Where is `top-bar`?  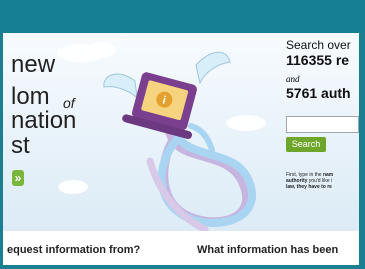
top-bar is located at coordinates (182, 16).